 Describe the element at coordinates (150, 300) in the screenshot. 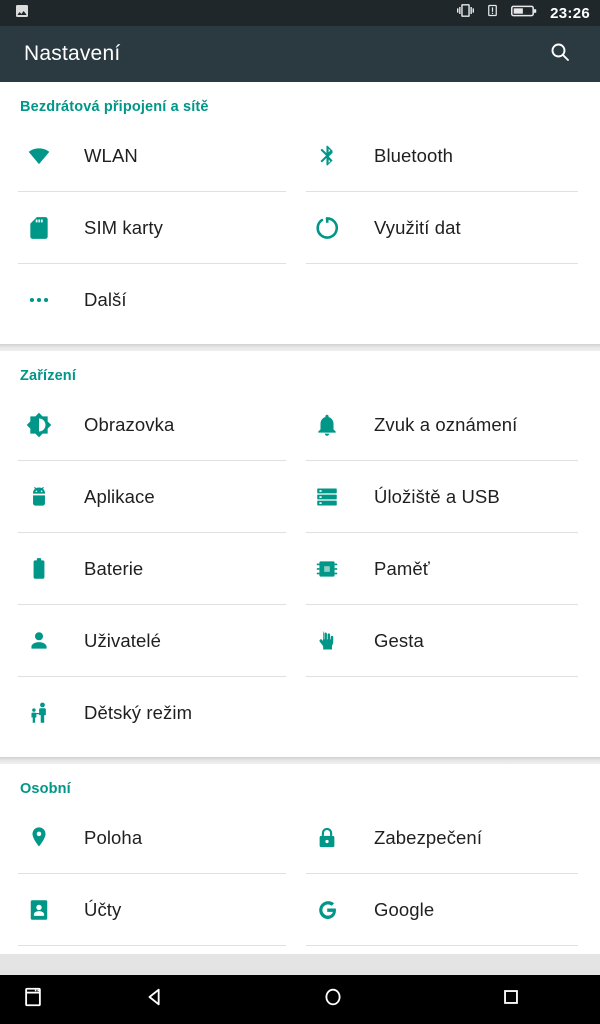

I see `settings-item-more: Další` at that location.